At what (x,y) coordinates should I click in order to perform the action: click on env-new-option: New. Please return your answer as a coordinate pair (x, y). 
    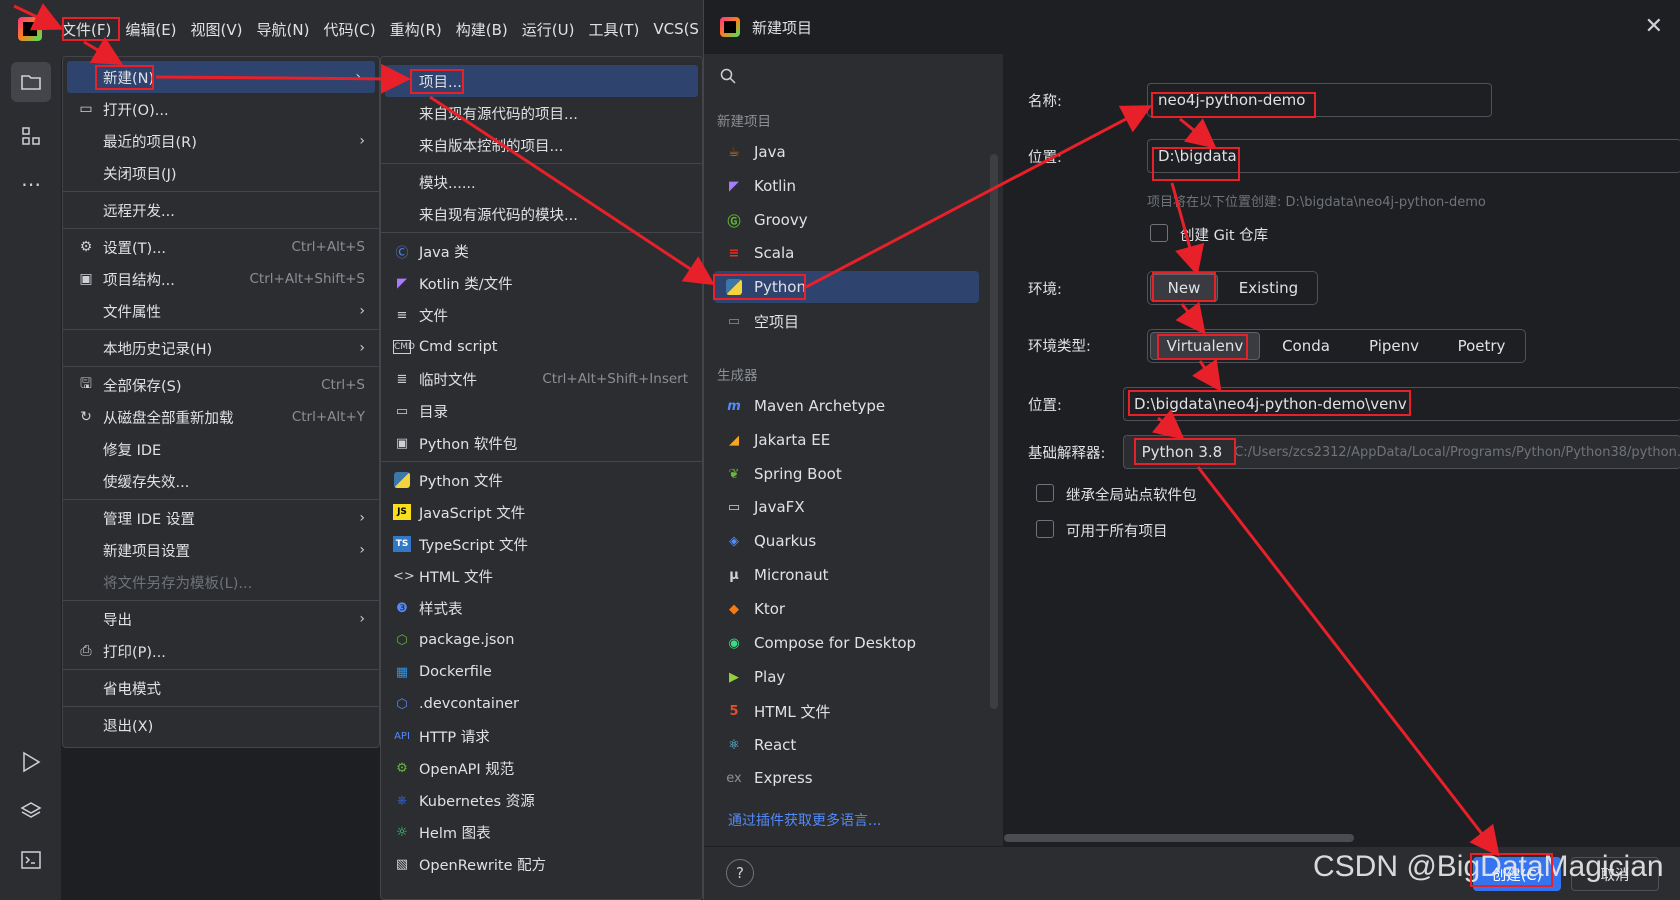
    Looking at the image, I should click on (1184, 288).